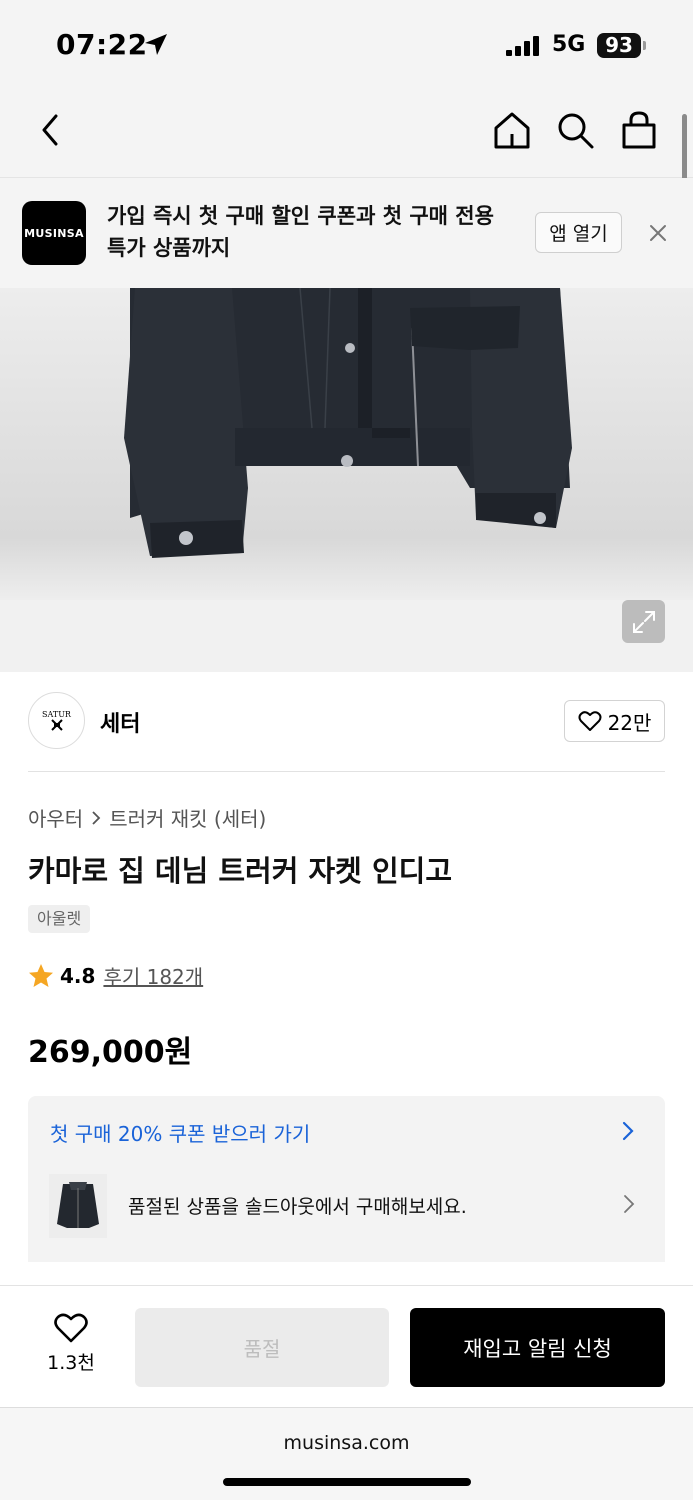 The image size is (693, 1500). I want to click on soldout-market-text: 품절된 상품을 솔드아웃에서 구매해보세요., so click(297, 1205).